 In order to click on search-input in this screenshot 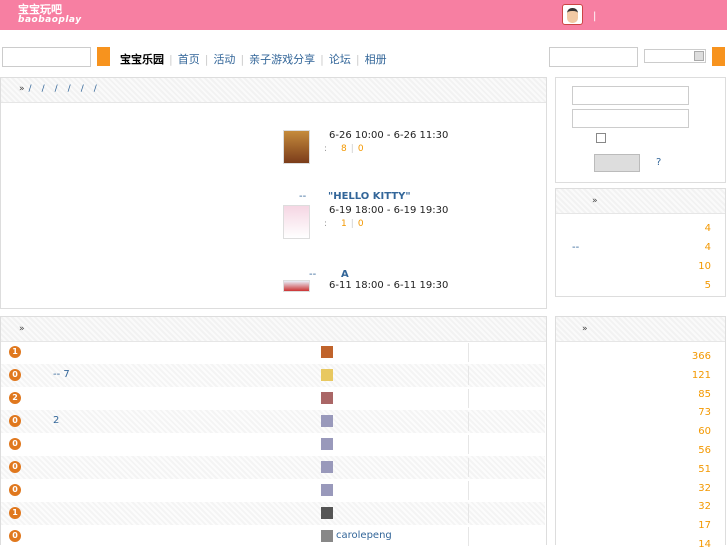, I will do `click(46, 57)`.